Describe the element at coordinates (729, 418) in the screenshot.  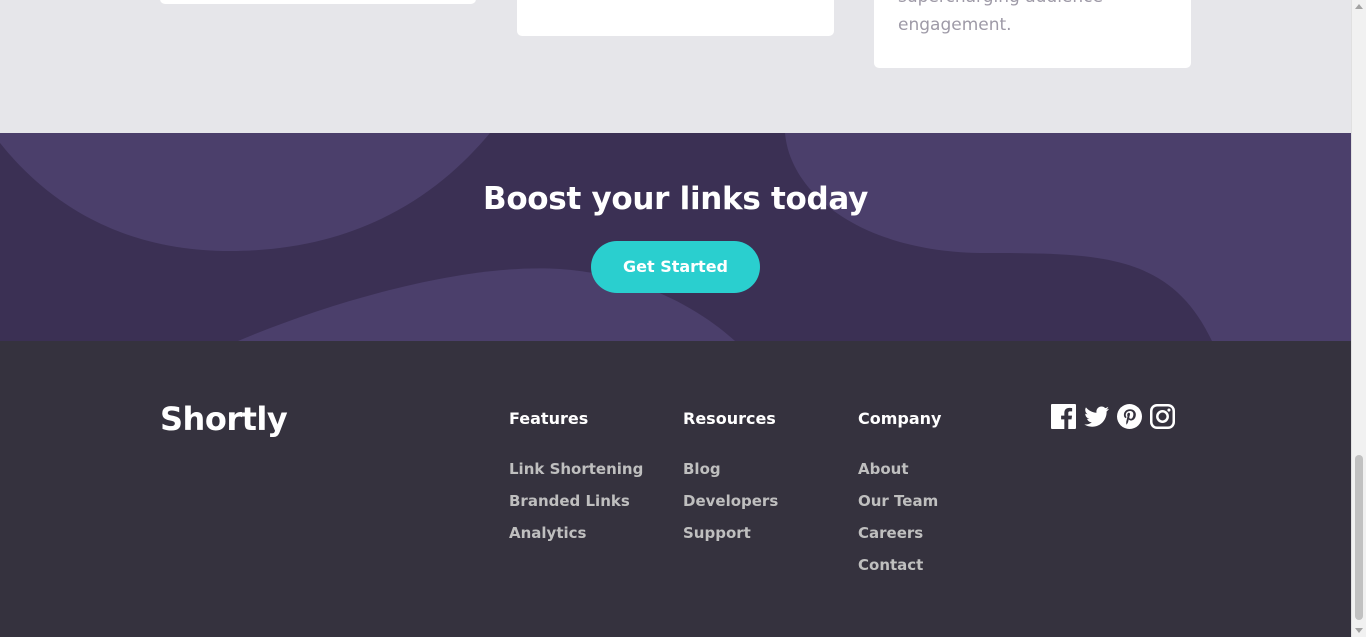
I see `footer-column-heading: Resources` at that location.